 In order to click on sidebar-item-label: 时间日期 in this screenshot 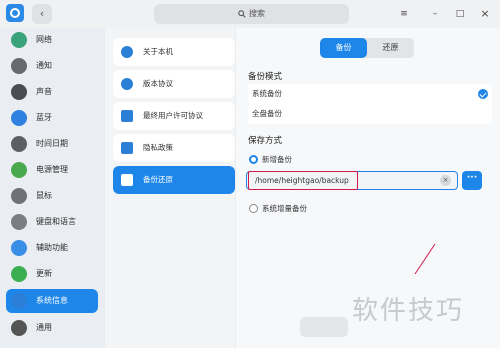, I will do `click(52, 143)`.